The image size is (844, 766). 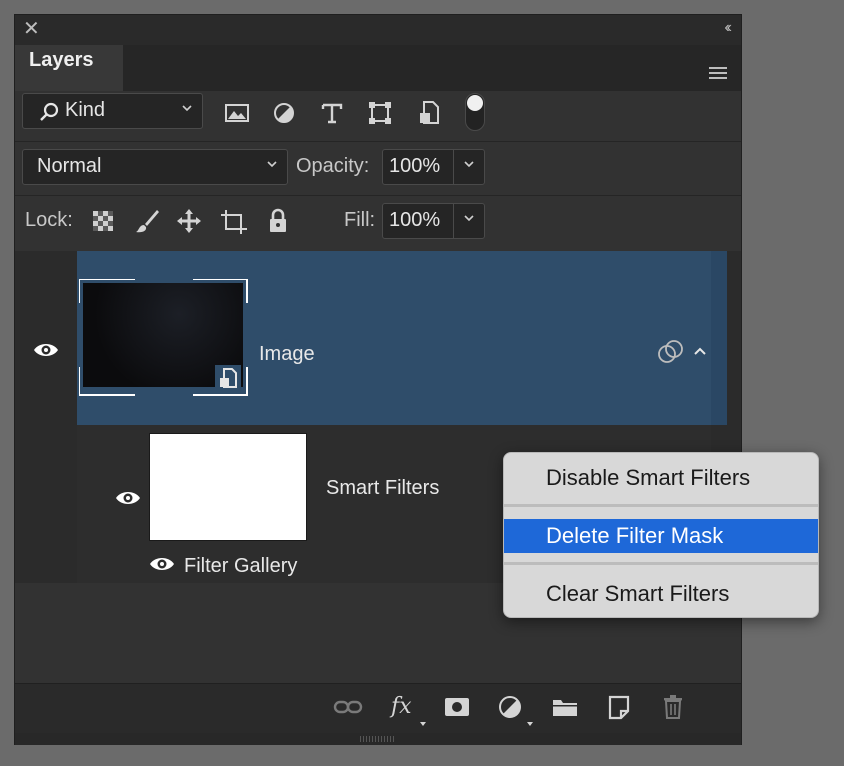 What do you see at coordinates (661, 594) in the screenshot?
I see `menu-item-clear-smart-filters: Clear Smart Filters` at bounding box center [661, 594].